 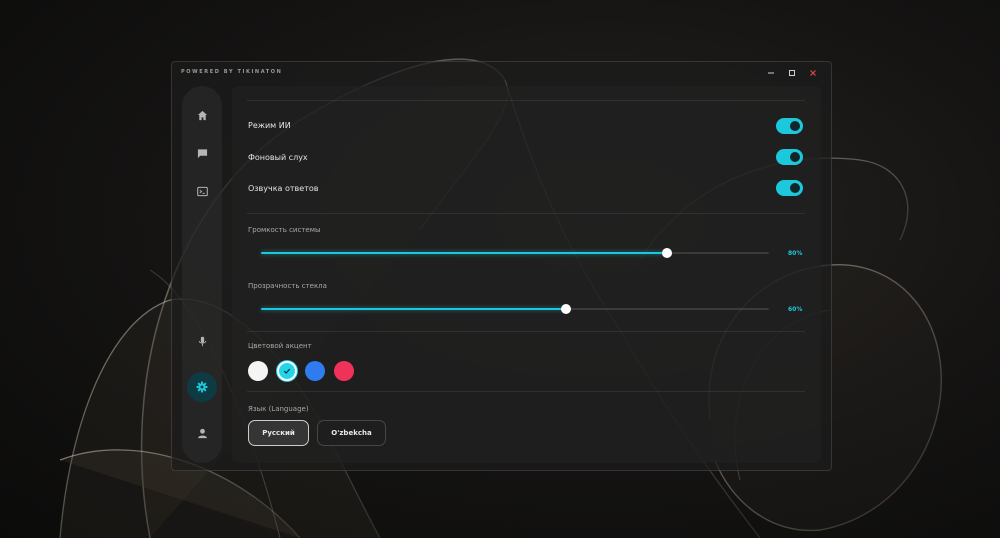 I want to click on volume-slider-fill, so click(x=464, y=253).